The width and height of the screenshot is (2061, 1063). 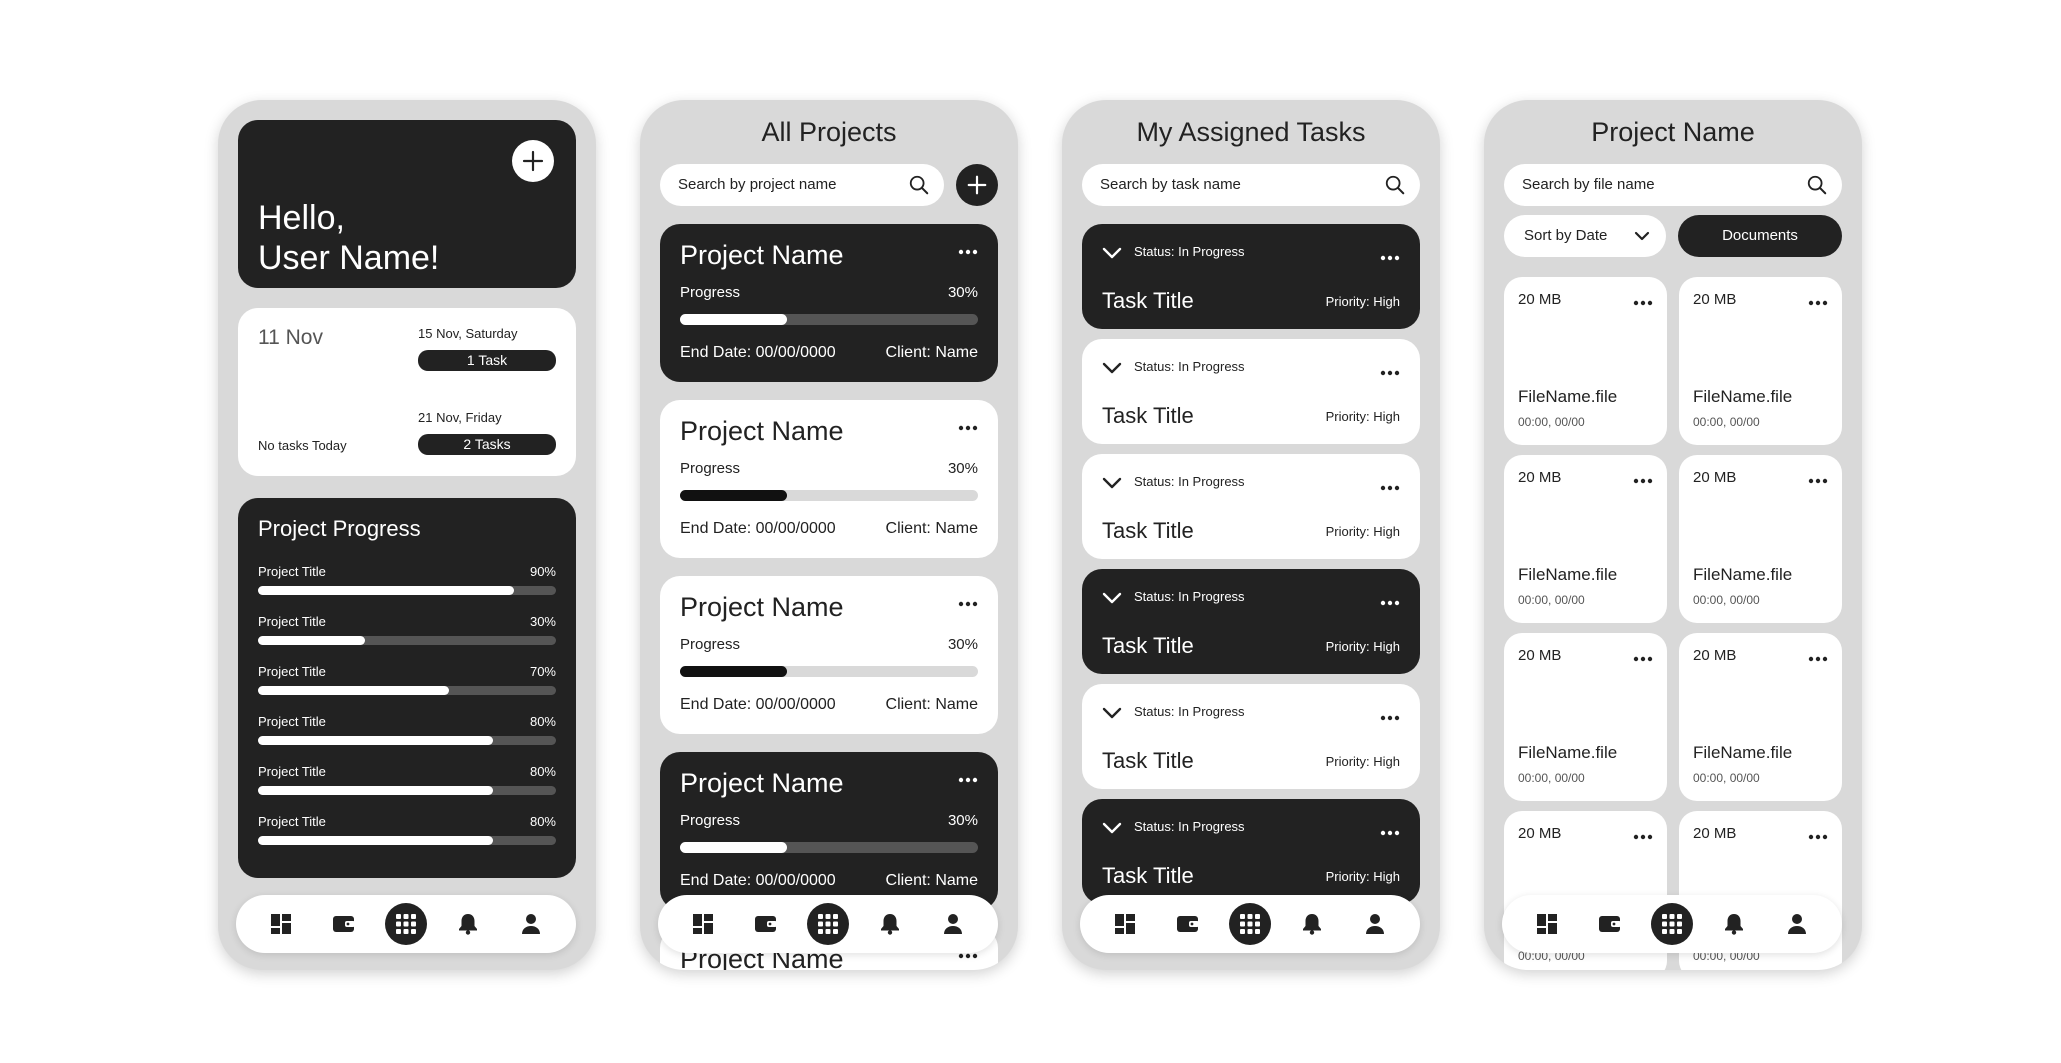 What do you see at coordinates (1585, 236) in the screenshot?
I see `sort-dropdown: Sort by Date` at bounding box center [1585, 236].